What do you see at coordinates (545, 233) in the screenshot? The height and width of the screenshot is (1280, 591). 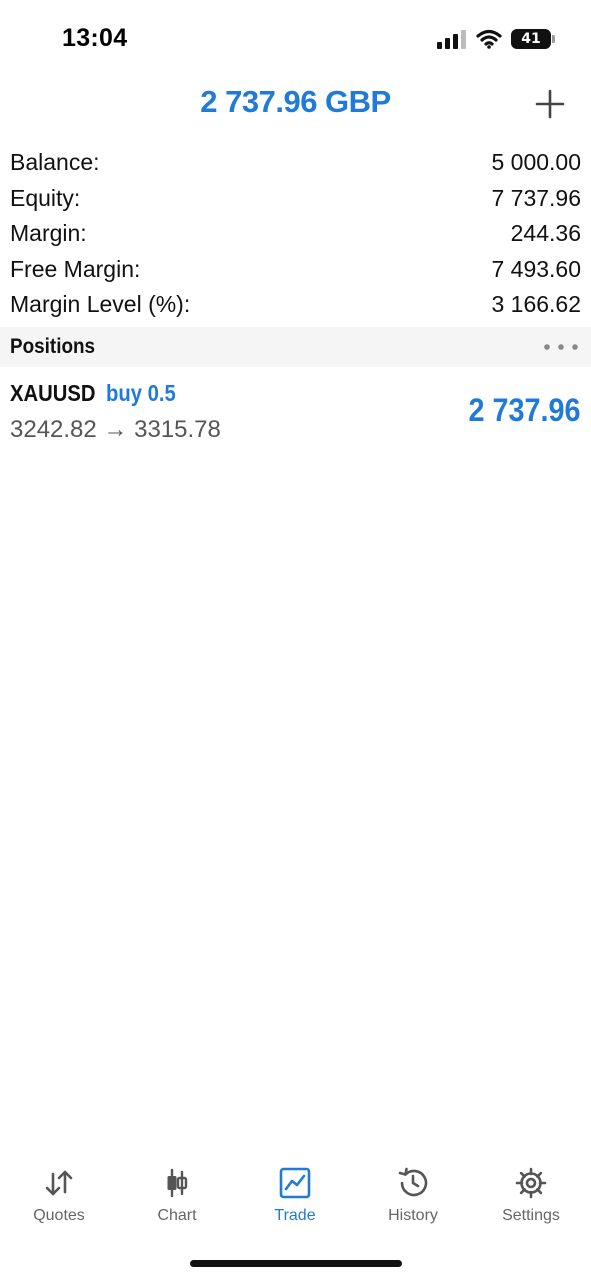 I see `margin-value: 244.36` at bounding box center [545, 233].